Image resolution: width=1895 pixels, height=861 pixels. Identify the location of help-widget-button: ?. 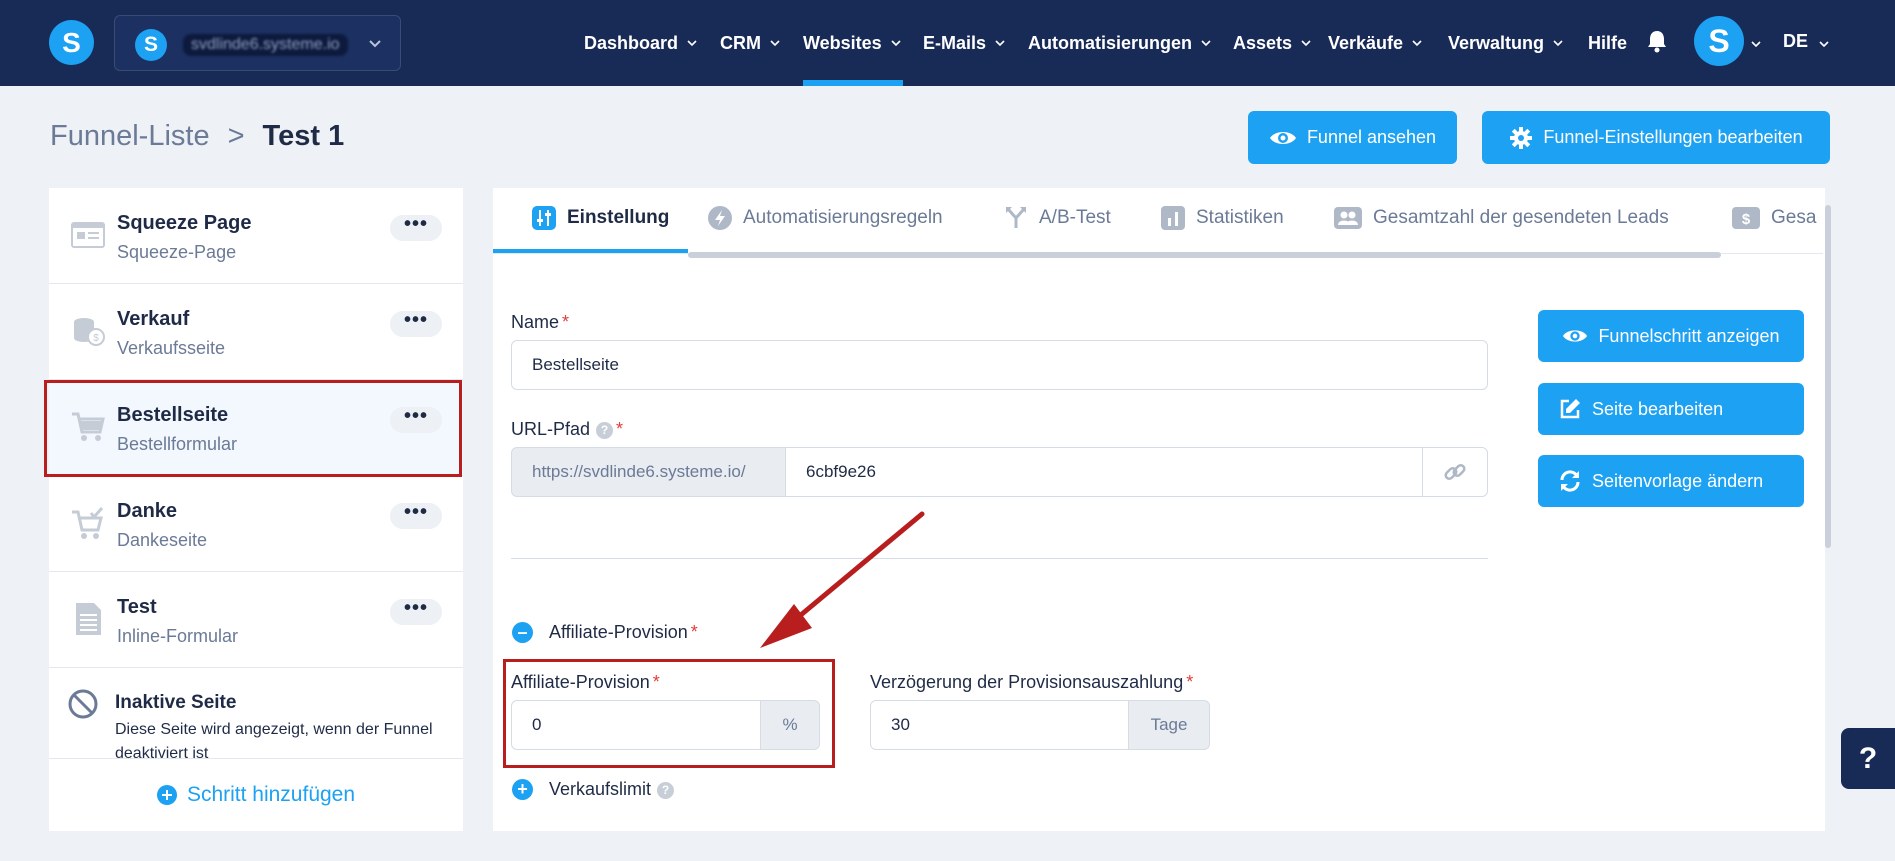
(1868, 758).